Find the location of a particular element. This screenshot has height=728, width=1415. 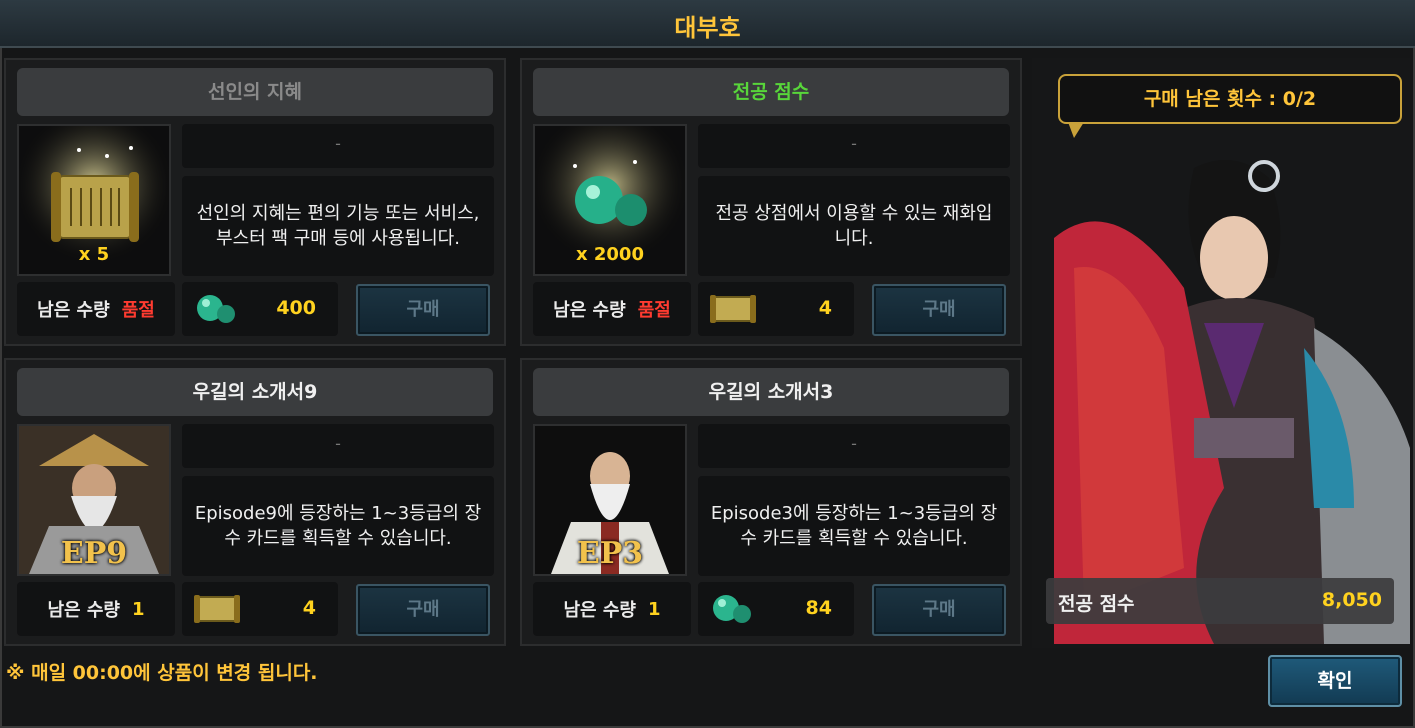

item-description: 전공 상점에서 이용할 수 있는 재화입니다. is located at coordinates (854, 226).